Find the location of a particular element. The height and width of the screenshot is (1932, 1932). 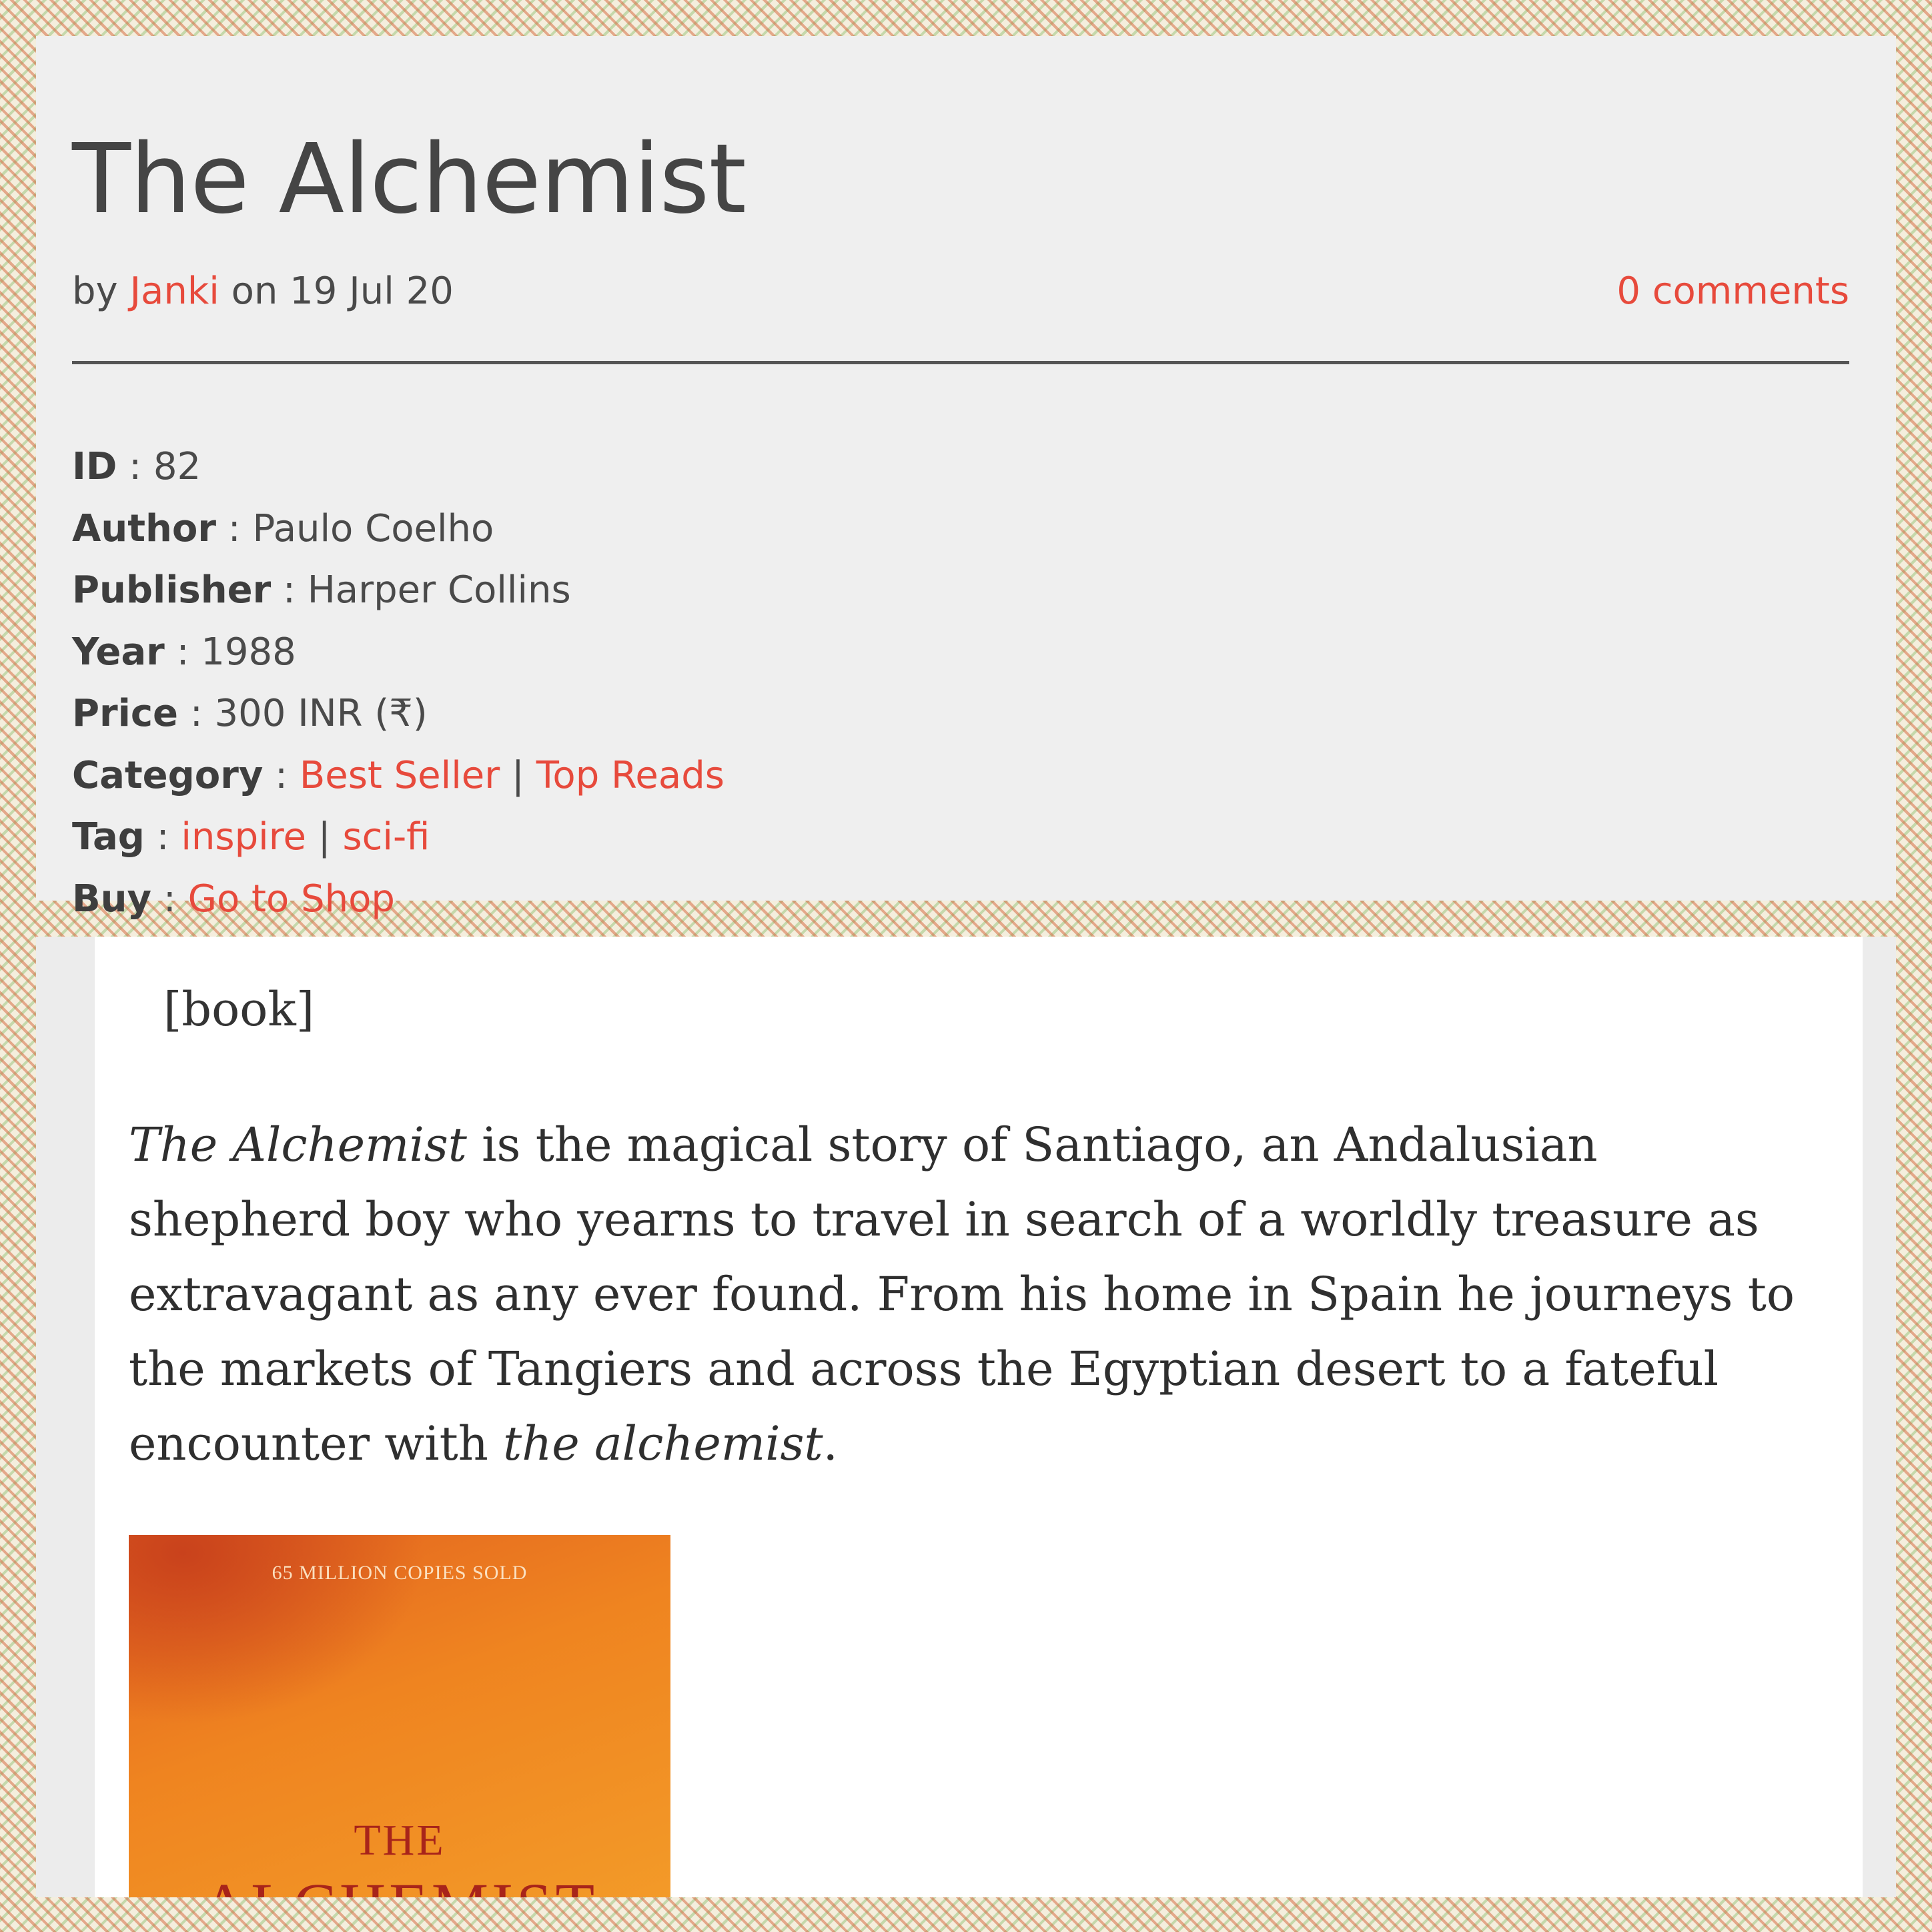

content-right-gutter is located at coordinates (1879, 1417).